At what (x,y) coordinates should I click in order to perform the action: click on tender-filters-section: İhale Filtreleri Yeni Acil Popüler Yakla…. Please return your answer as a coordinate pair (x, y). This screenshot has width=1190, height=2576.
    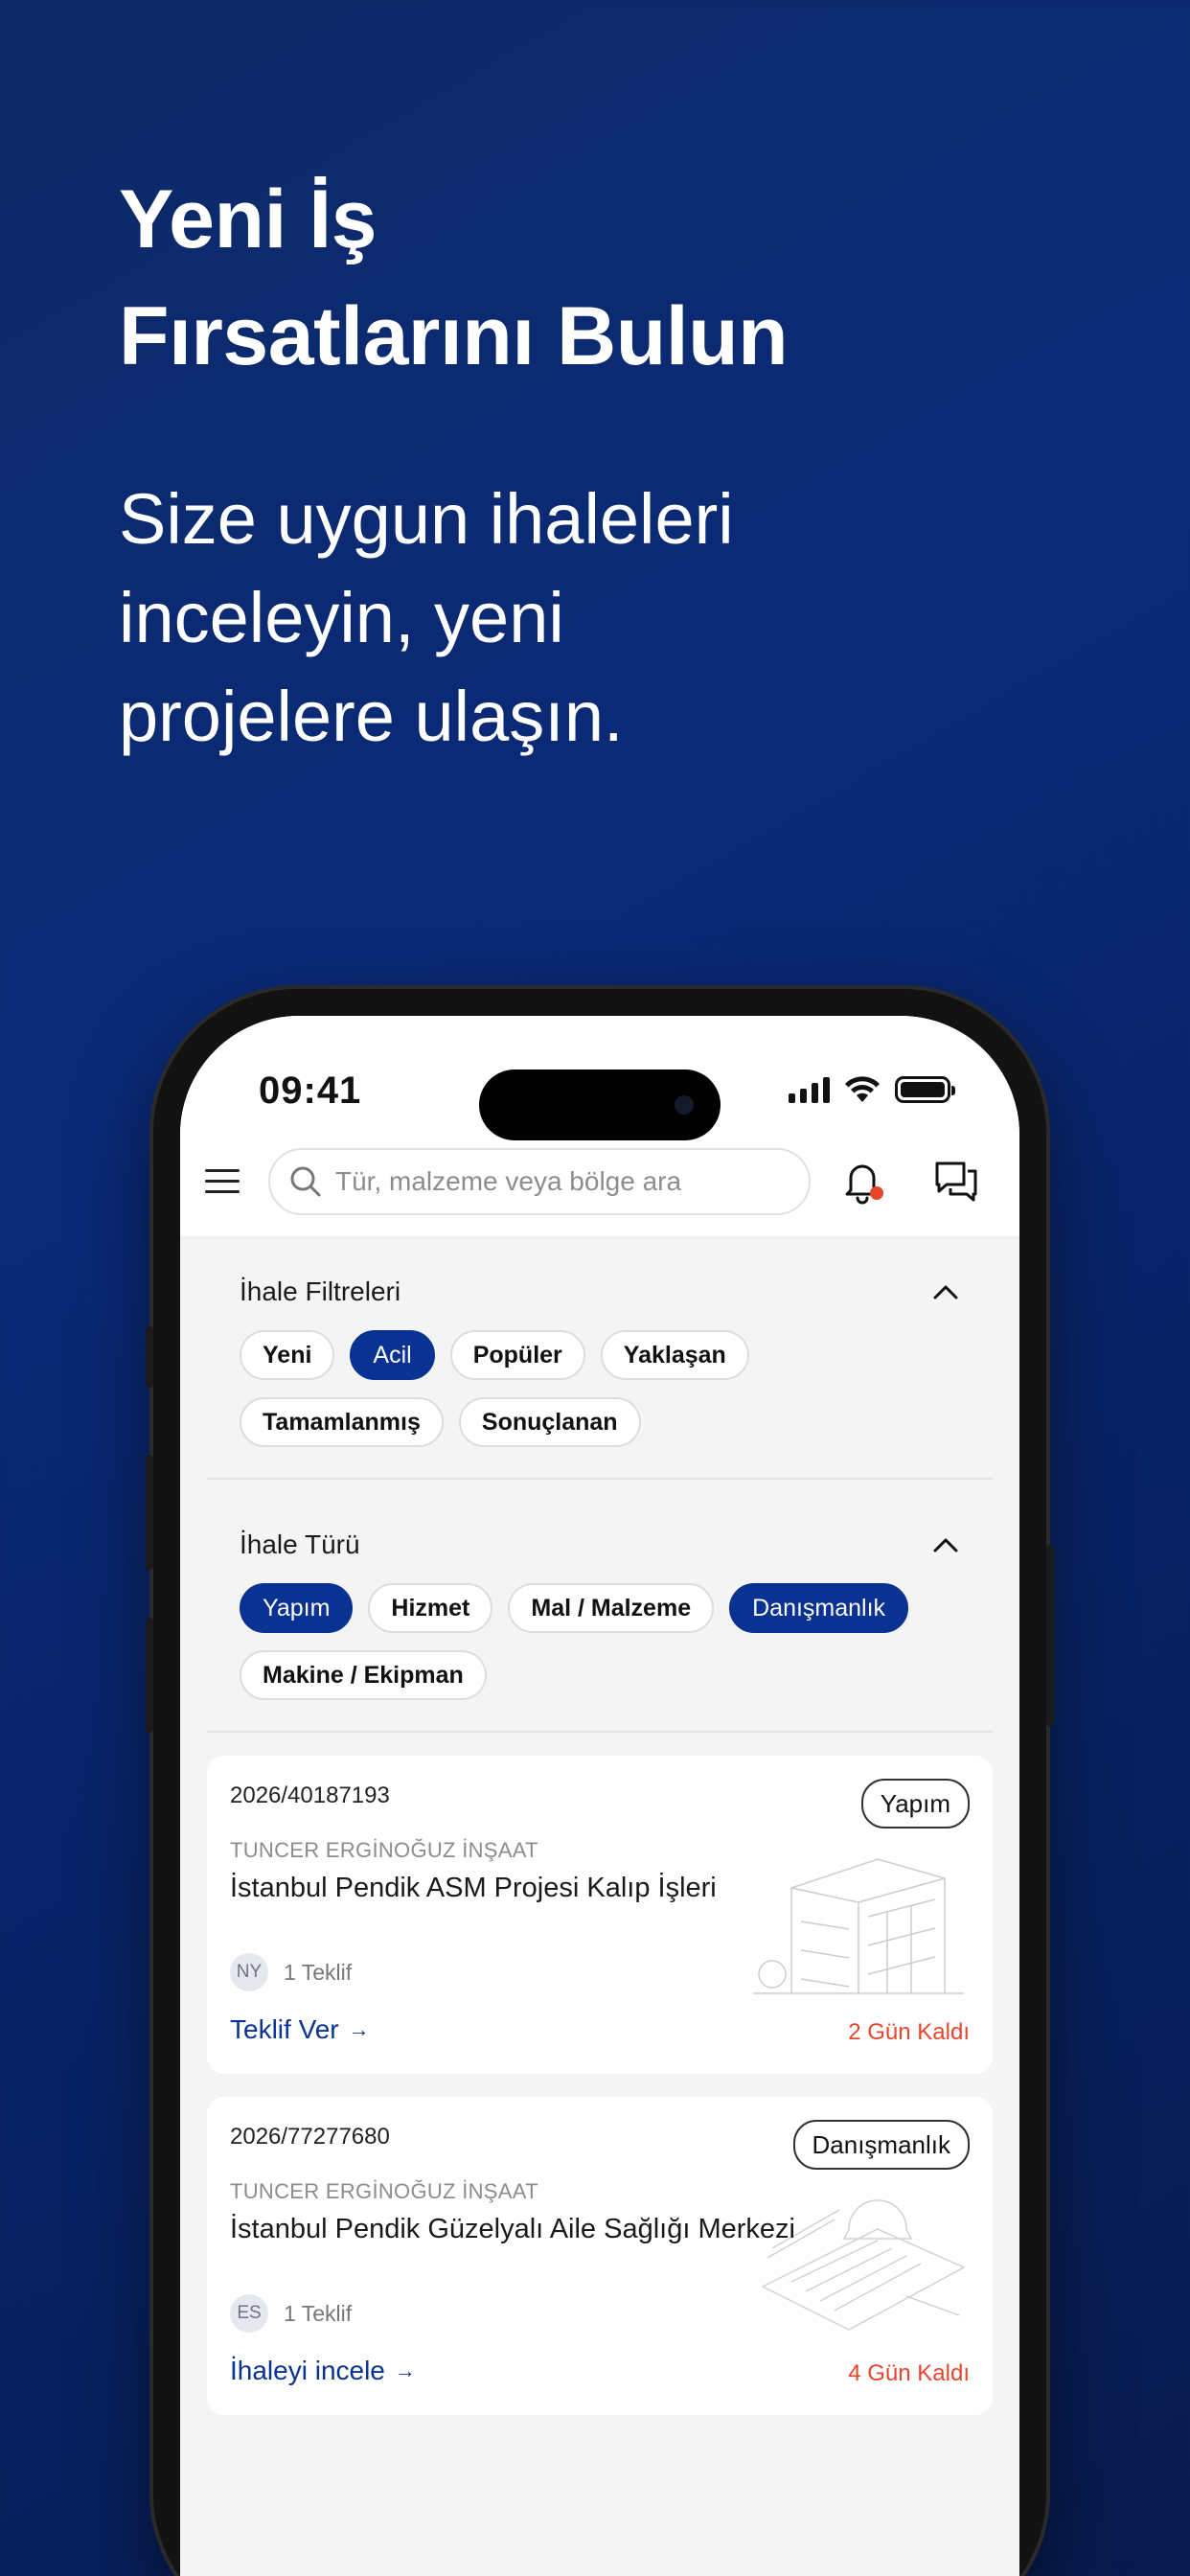
    Looking at the image, I should click on (600, 1360).